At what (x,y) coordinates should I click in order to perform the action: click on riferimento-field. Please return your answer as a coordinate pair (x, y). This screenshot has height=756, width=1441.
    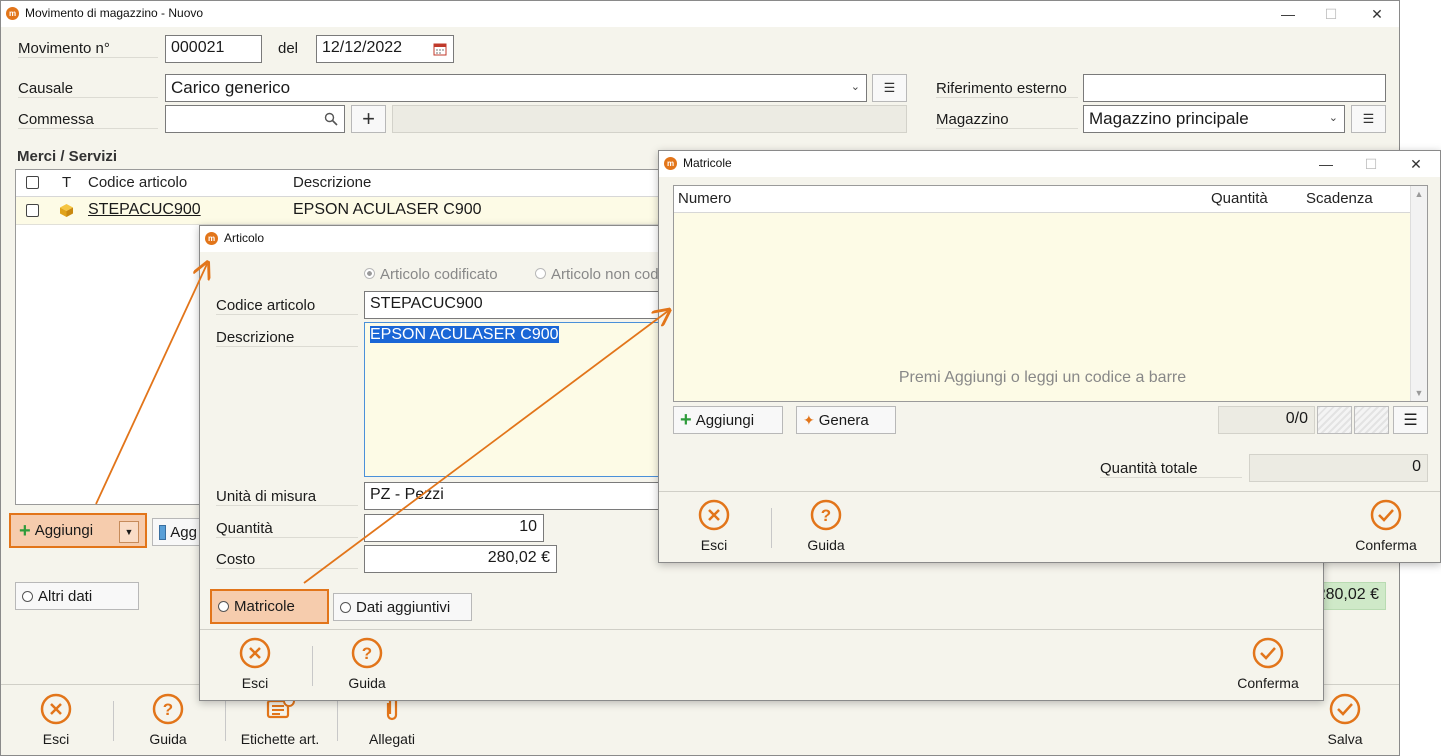
    Looking at the image, I should click on (1234, 88).